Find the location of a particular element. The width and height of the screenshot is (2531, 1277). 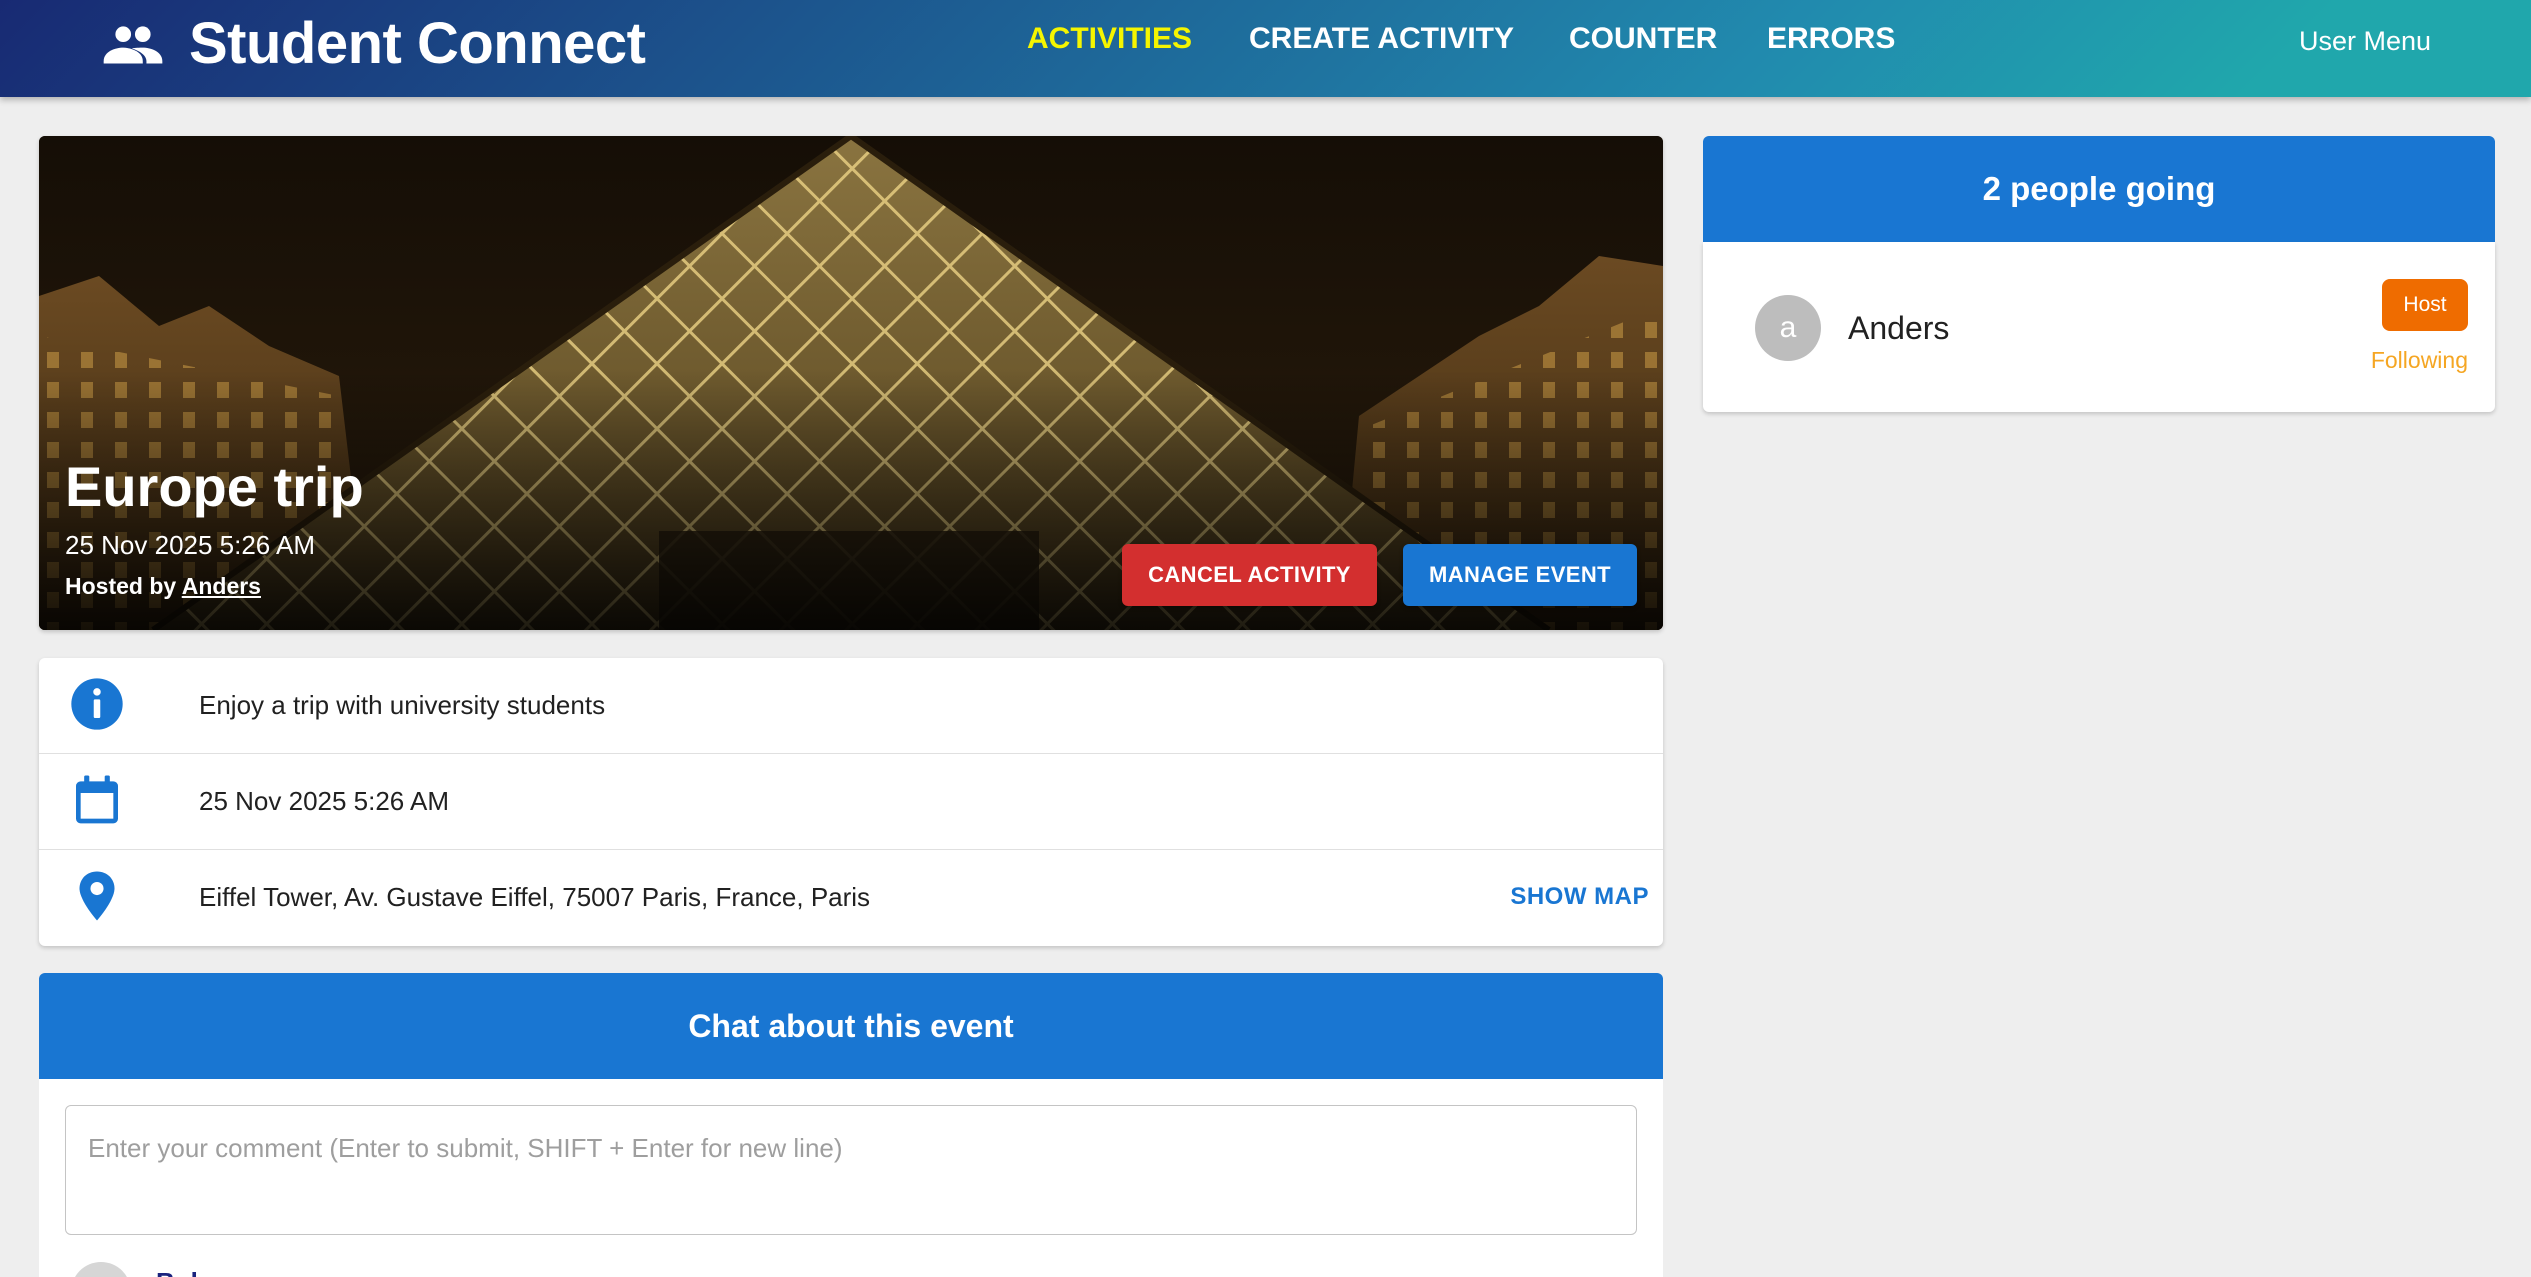

app-title: Student Connect is located at coordinates (417, 43).